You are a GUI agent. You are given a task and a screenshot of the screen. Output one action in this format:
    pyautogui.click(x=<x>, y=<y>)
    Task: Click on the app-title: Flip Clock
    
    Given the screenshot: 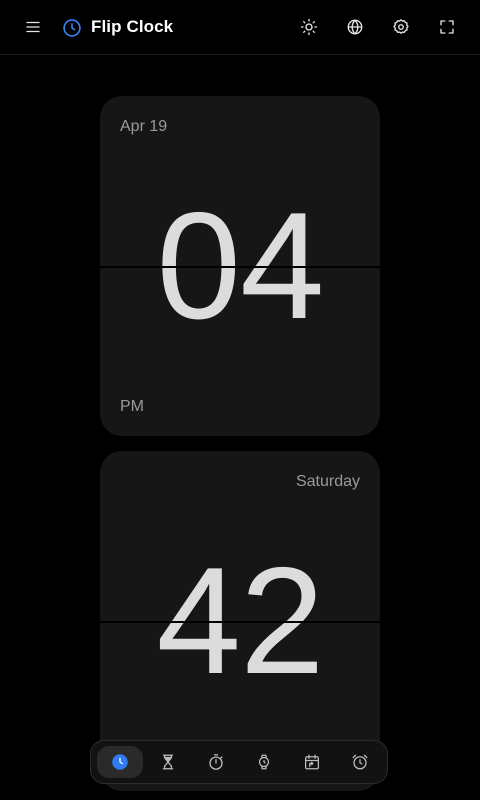 What is the action you would take?
    pyautogui.click(x=132, y=26)
    